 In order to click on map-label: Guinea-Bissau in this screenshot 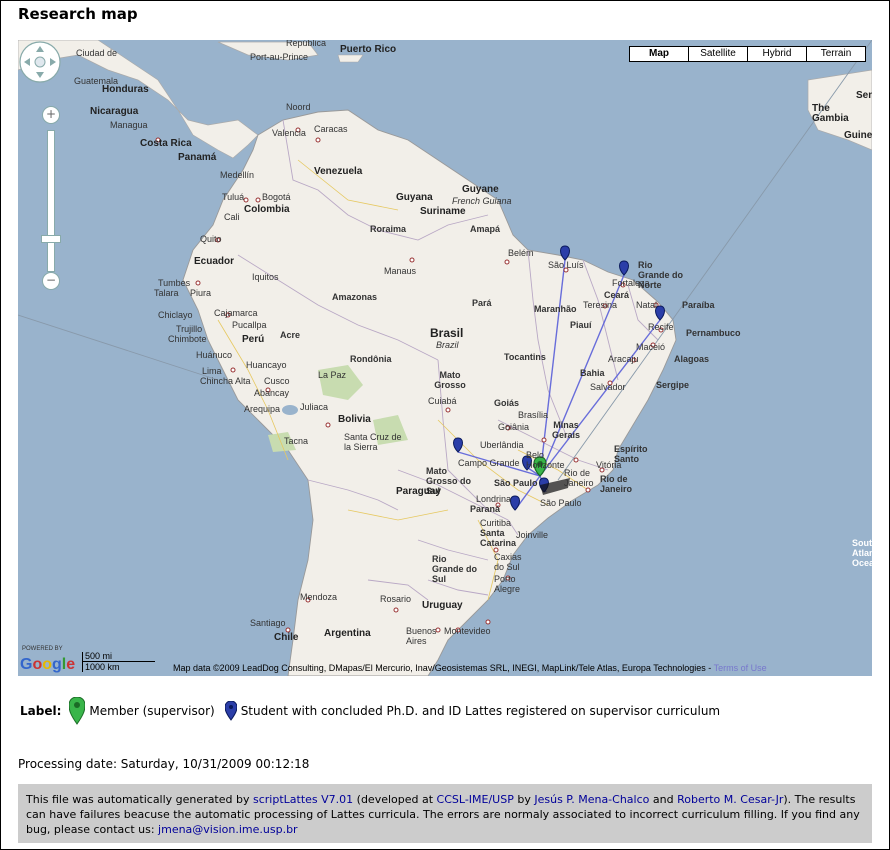, I will do `click(858, 135)`.